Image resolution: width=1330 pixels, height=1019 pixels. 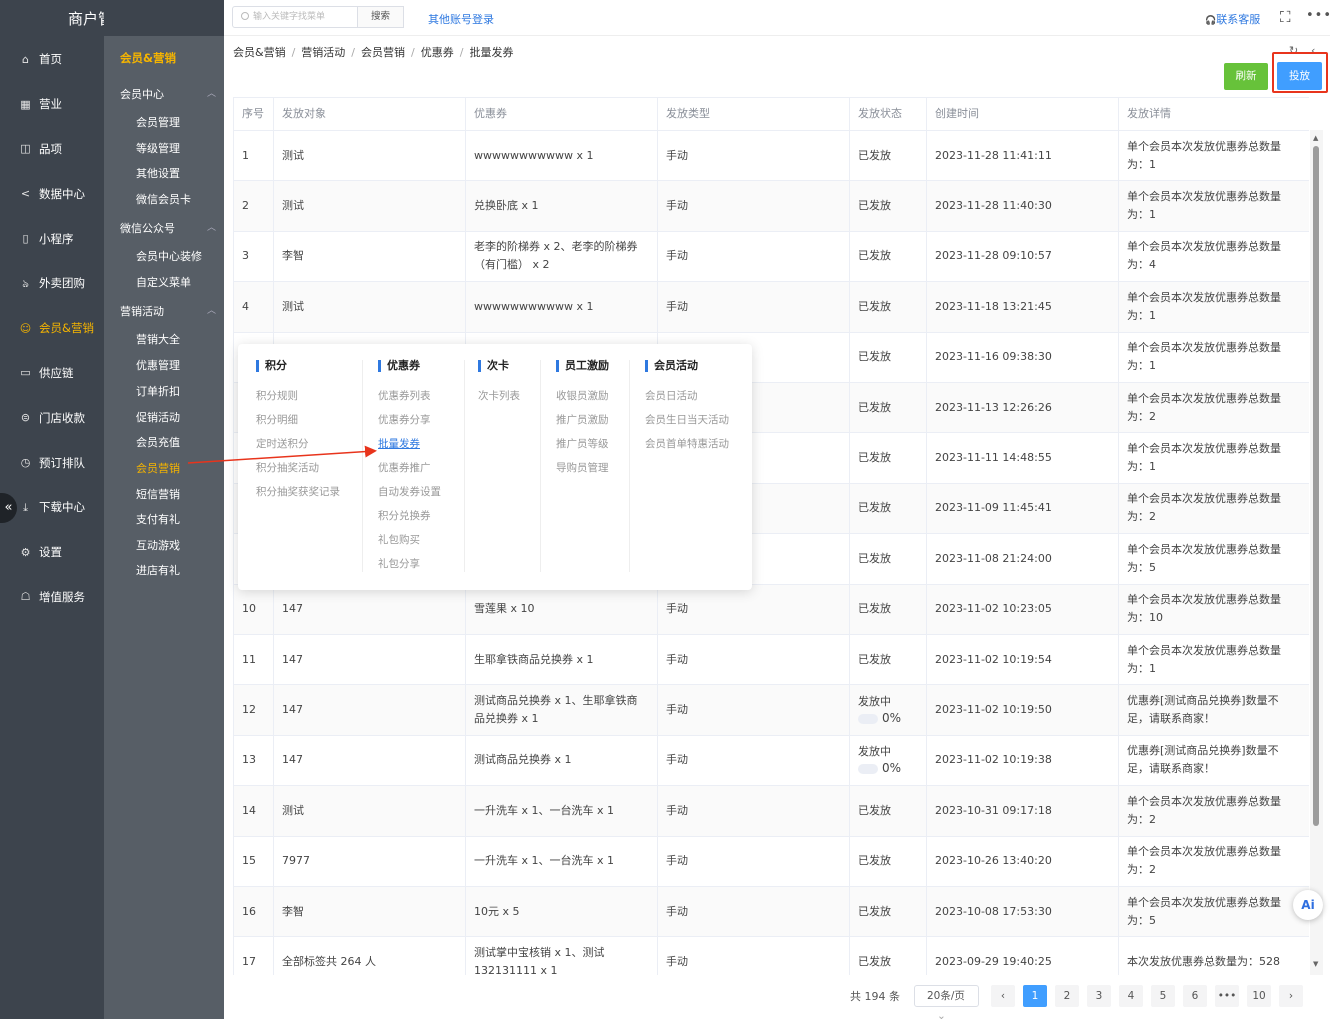 I want to click on popup-link: 积分抽奖活动, so click(x=298, y=468).